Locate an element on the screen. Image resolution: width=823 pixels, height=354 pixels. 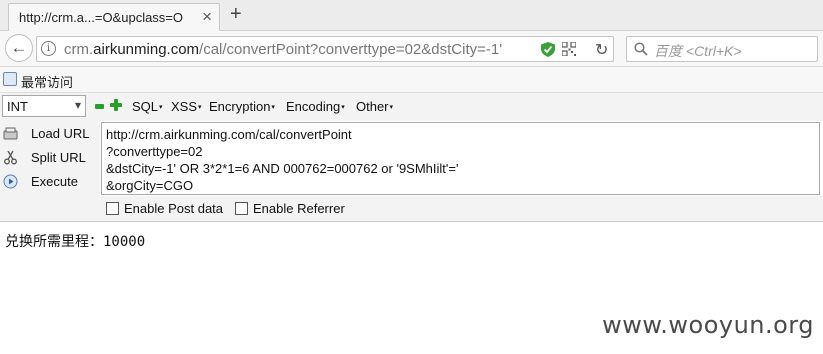
load-url-label: Load URL is located at coordinates (60, 133).